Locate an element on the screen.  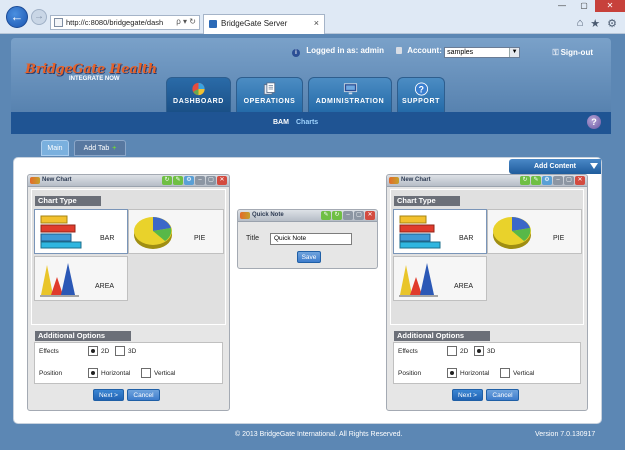
tab-operations: OPERATIONS is located at coordinates (269, 95).